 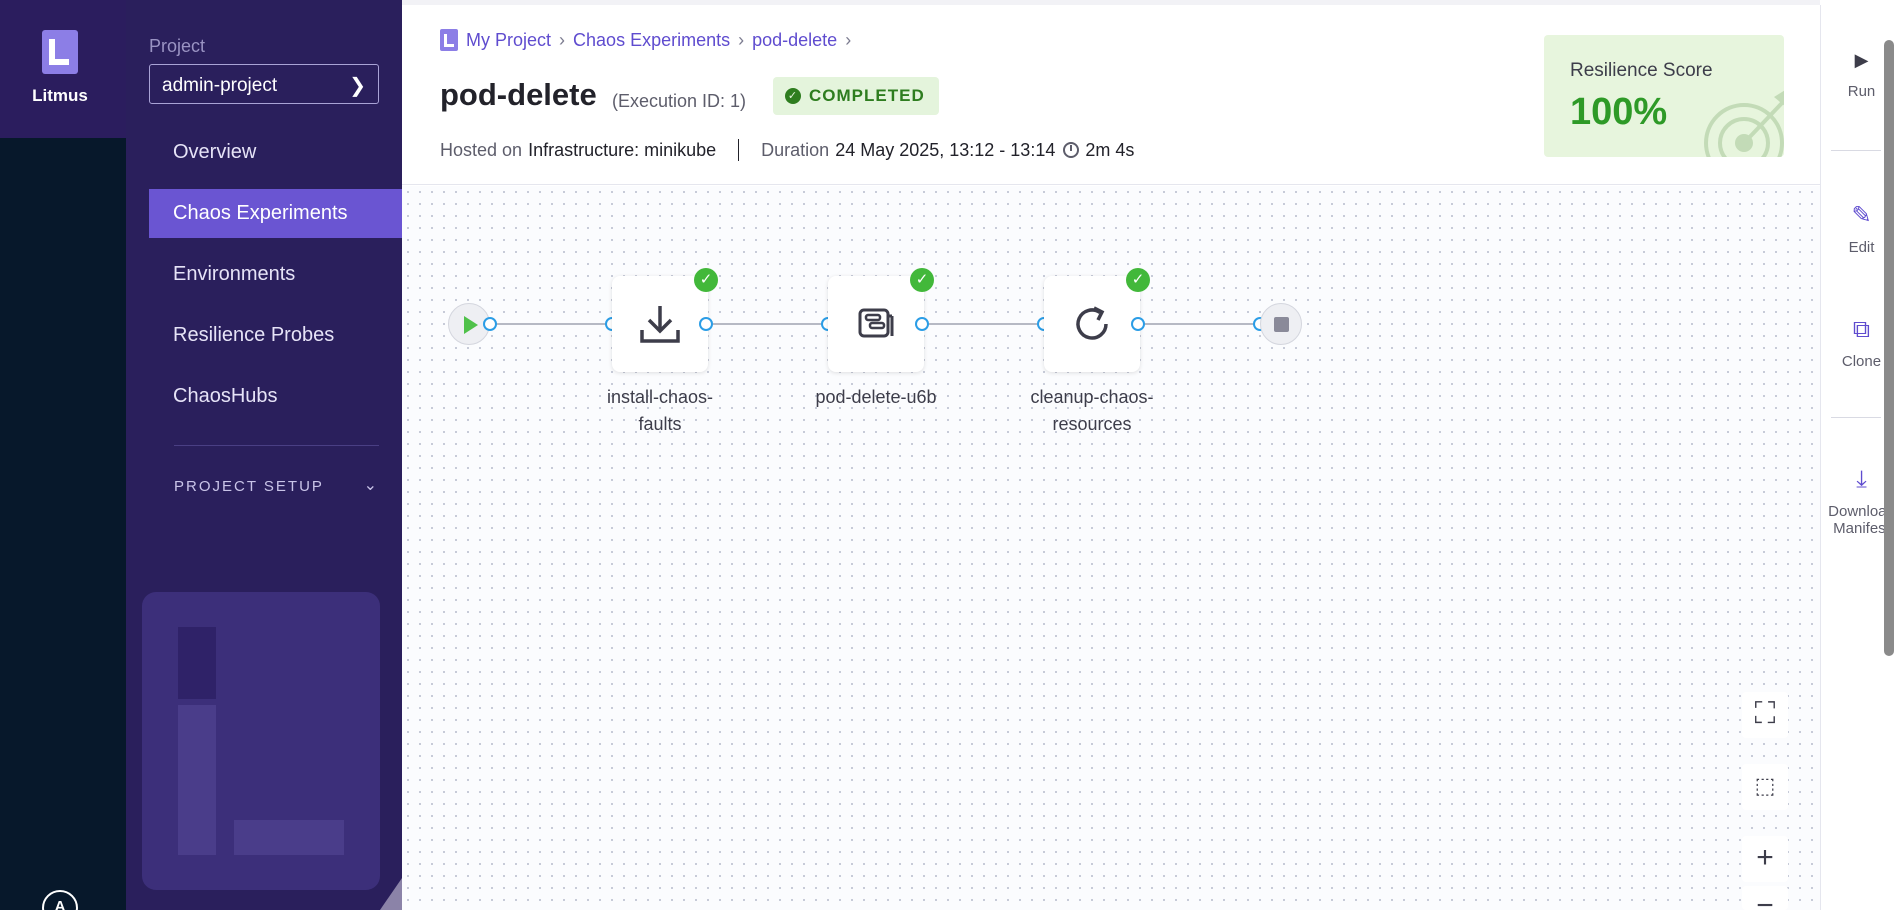 I want to click on sidebar-item-environments: Environments, so click(x=275, y=274).